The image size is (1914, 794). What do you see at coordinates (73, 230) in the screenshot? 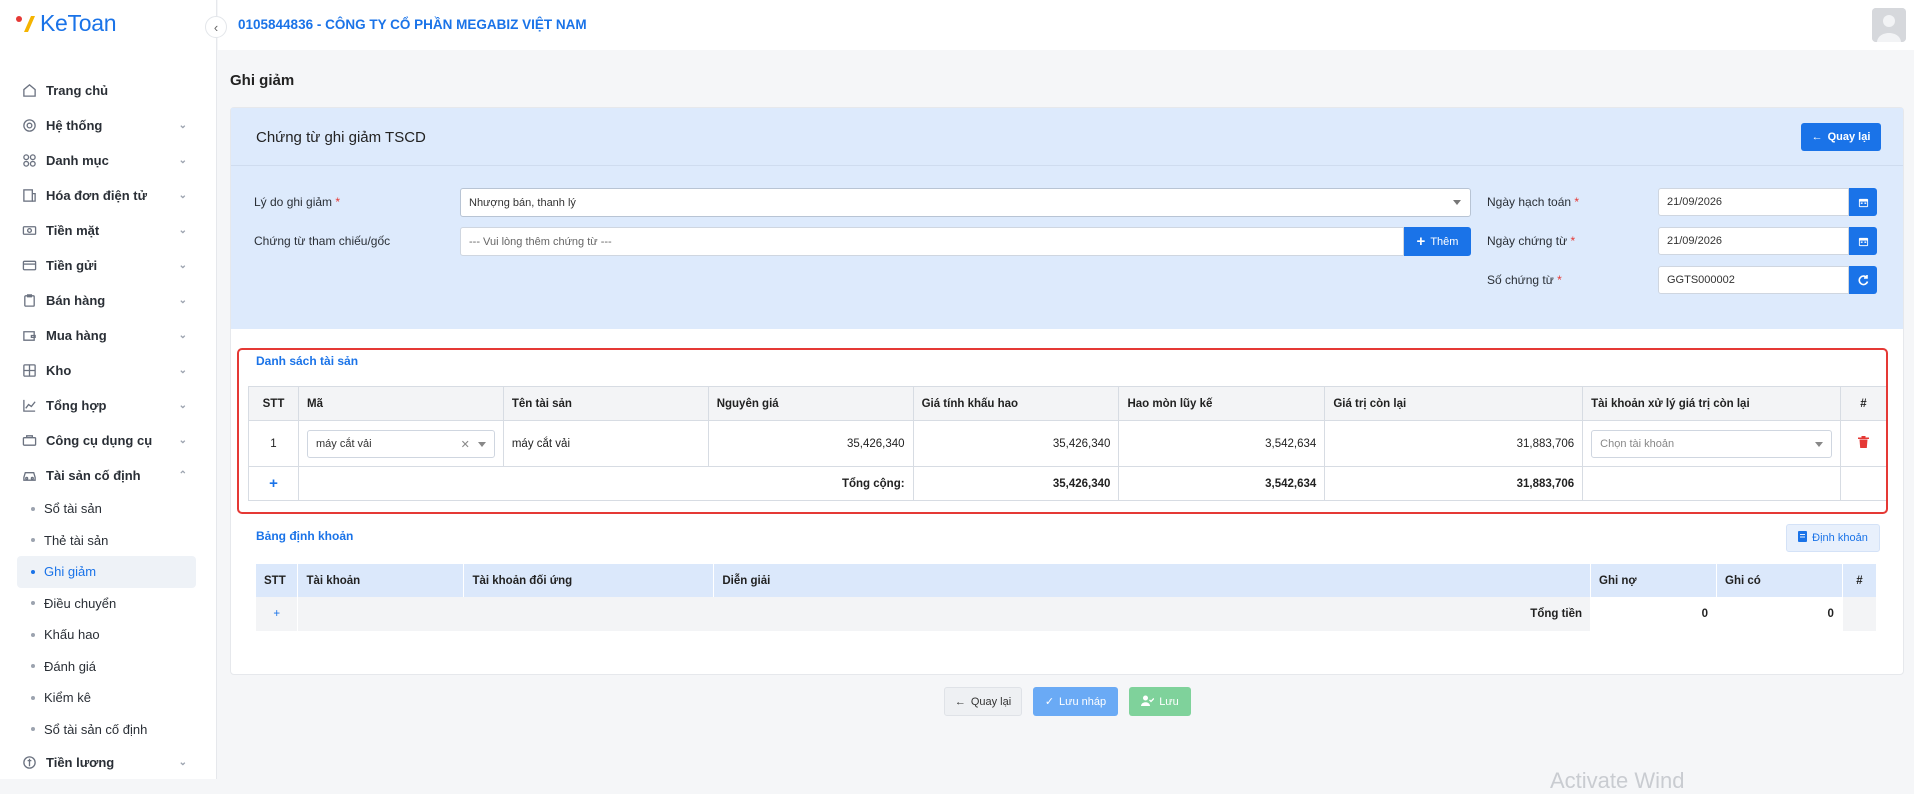
I see `sidebar-item-label: Tiền mặt` at bounding box center [73, 230].